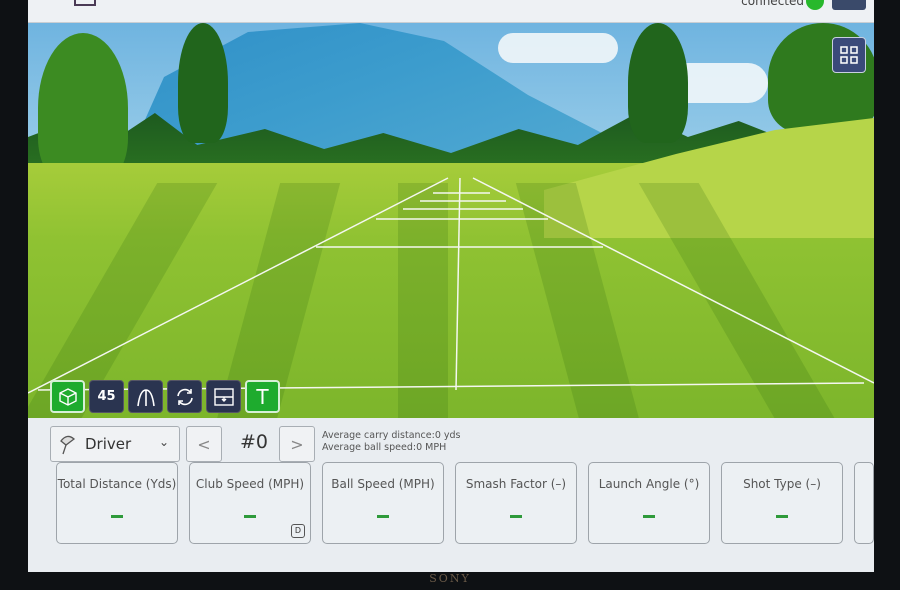  I want to click on metric-title: Total Distance (Yds), so click(117, 484).